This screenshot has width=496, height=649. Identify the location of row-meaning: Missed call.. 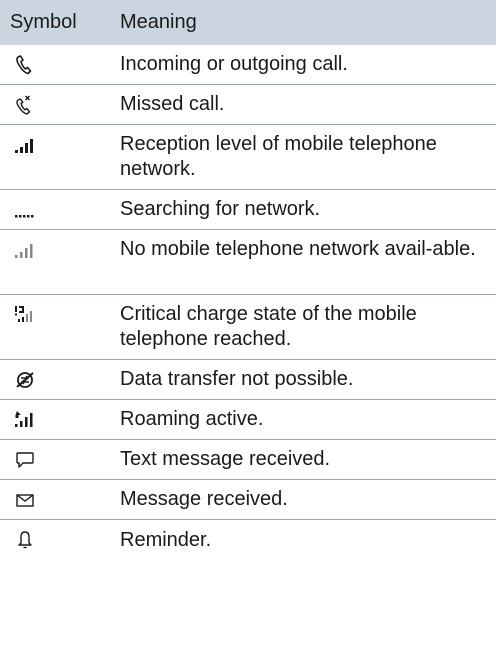
(172, 104).